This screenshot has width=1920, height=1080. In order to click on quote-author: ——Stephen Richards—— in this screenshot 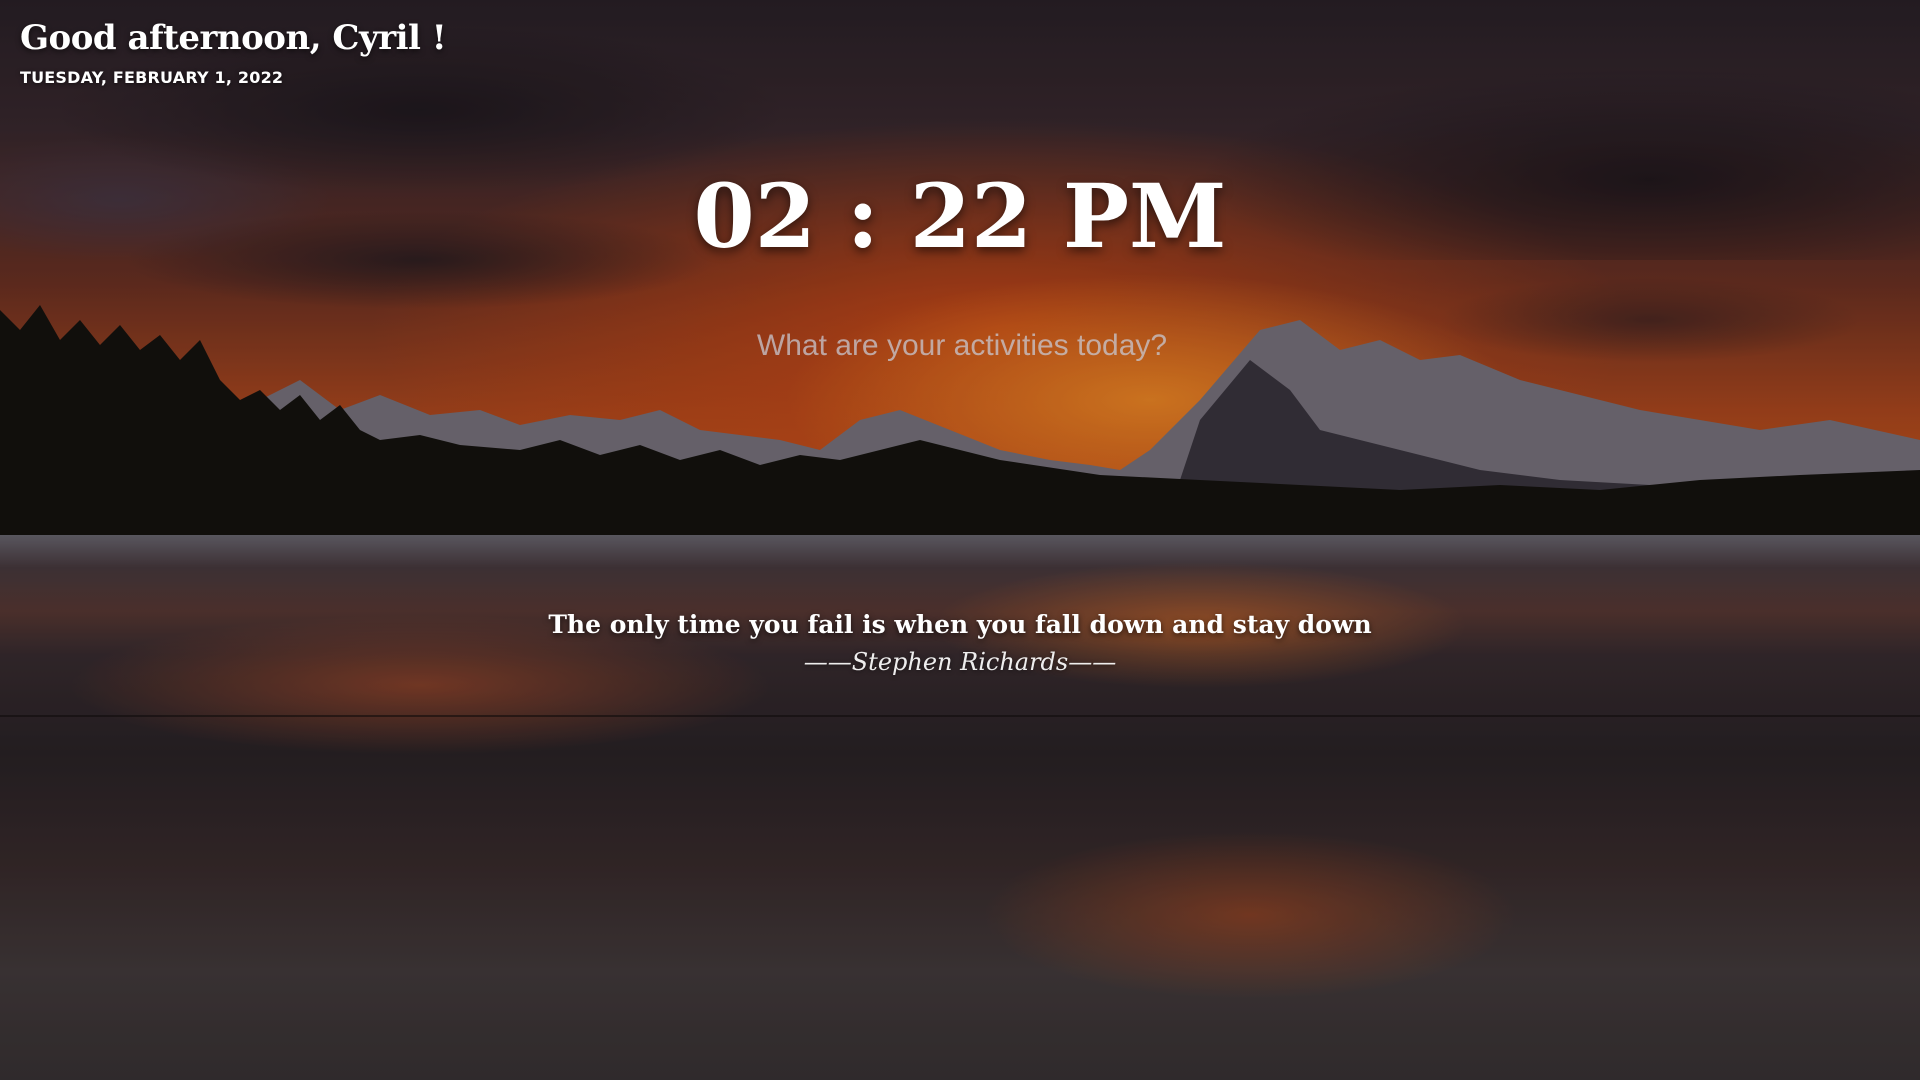, I will do `click(960, 662)`.